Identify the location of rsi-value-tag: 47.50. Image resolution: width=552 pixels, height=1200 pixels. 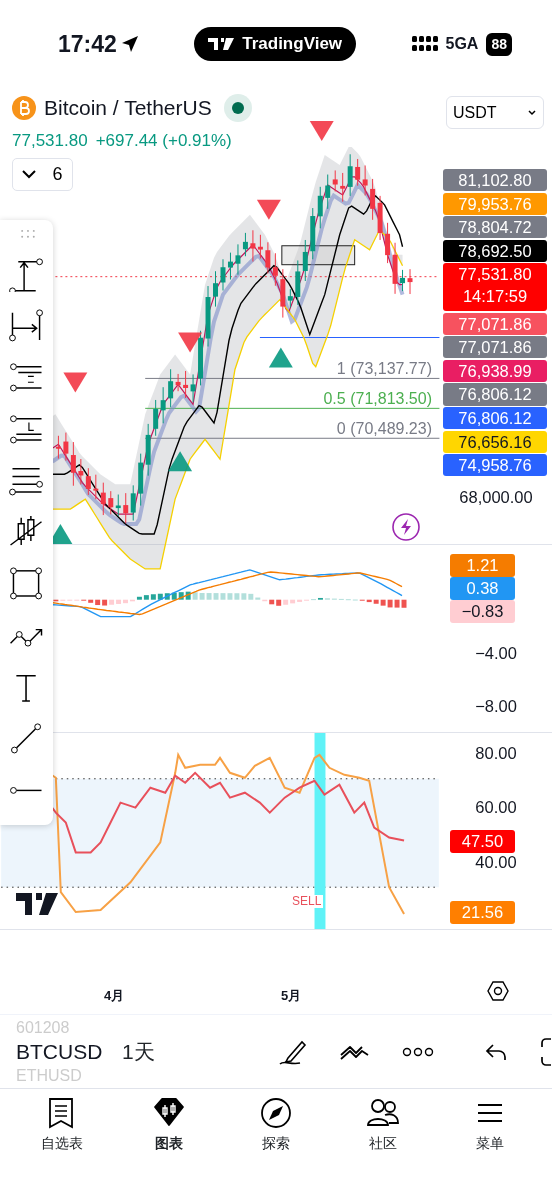
(482, 841).